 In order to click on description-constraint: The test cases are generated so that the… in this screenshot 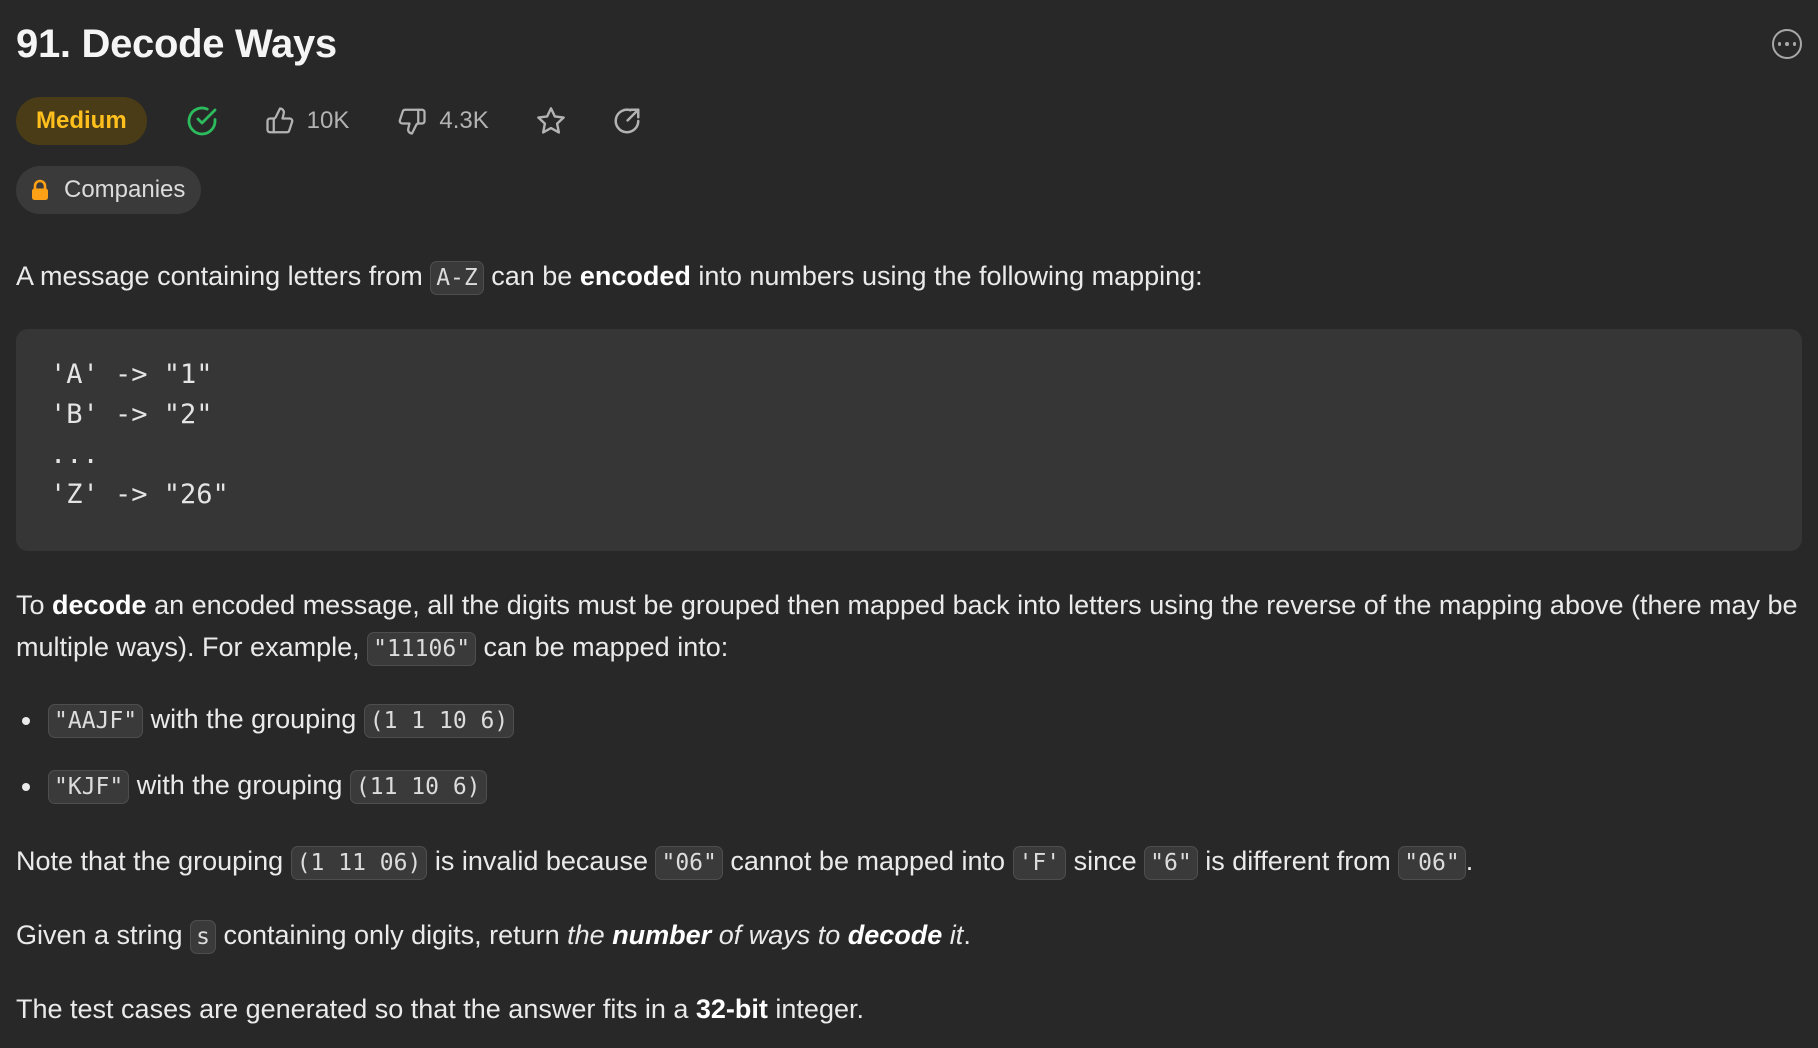, I will do `click(440, 1009)`.